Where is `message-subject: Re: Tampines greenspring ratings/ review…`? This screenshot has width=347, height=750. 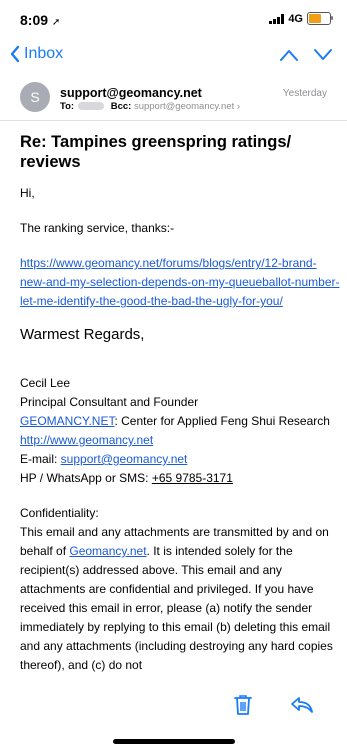
message-subject: Re: Tampines greenspring ratings/ review… is located at coordinates (156, 152).